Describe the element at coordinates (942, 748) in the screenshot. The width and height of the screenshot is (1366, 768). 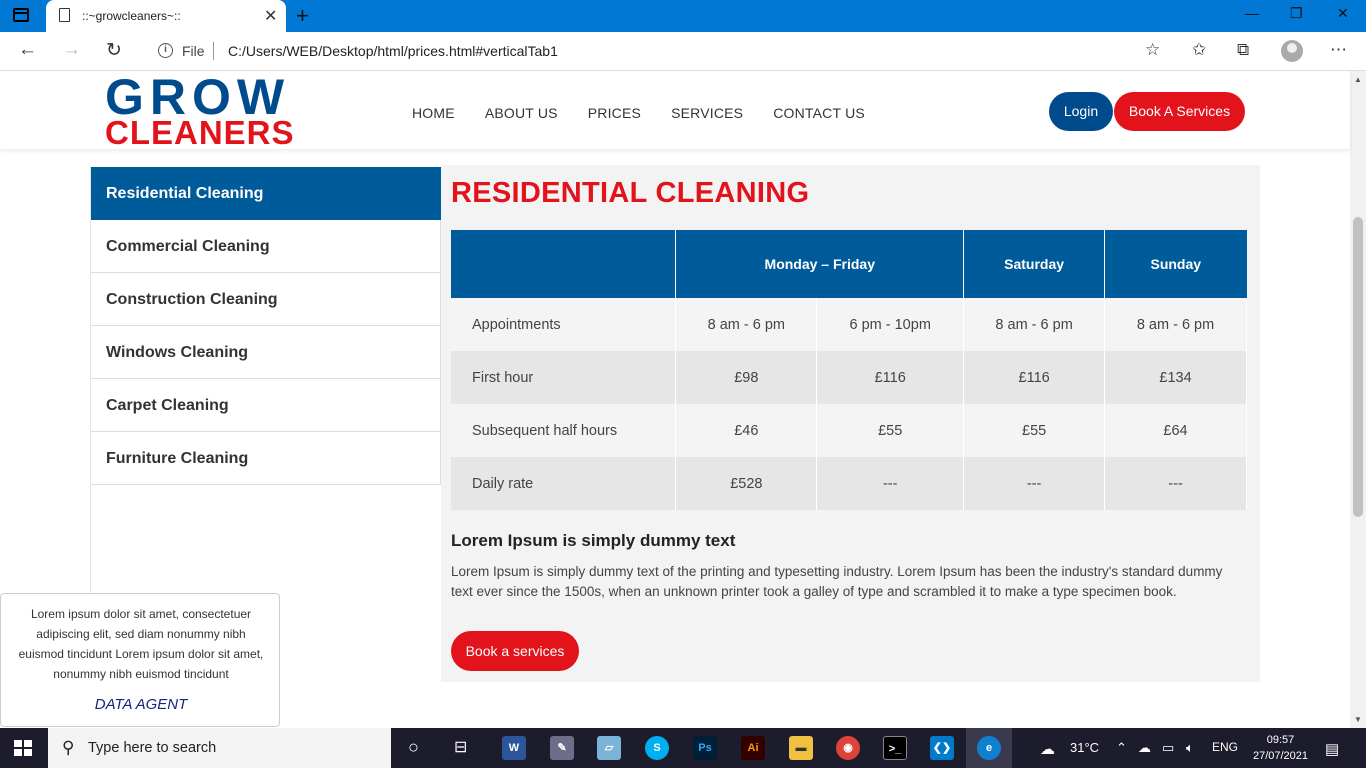
I see `vscode-icon: ❮❯` at that location.